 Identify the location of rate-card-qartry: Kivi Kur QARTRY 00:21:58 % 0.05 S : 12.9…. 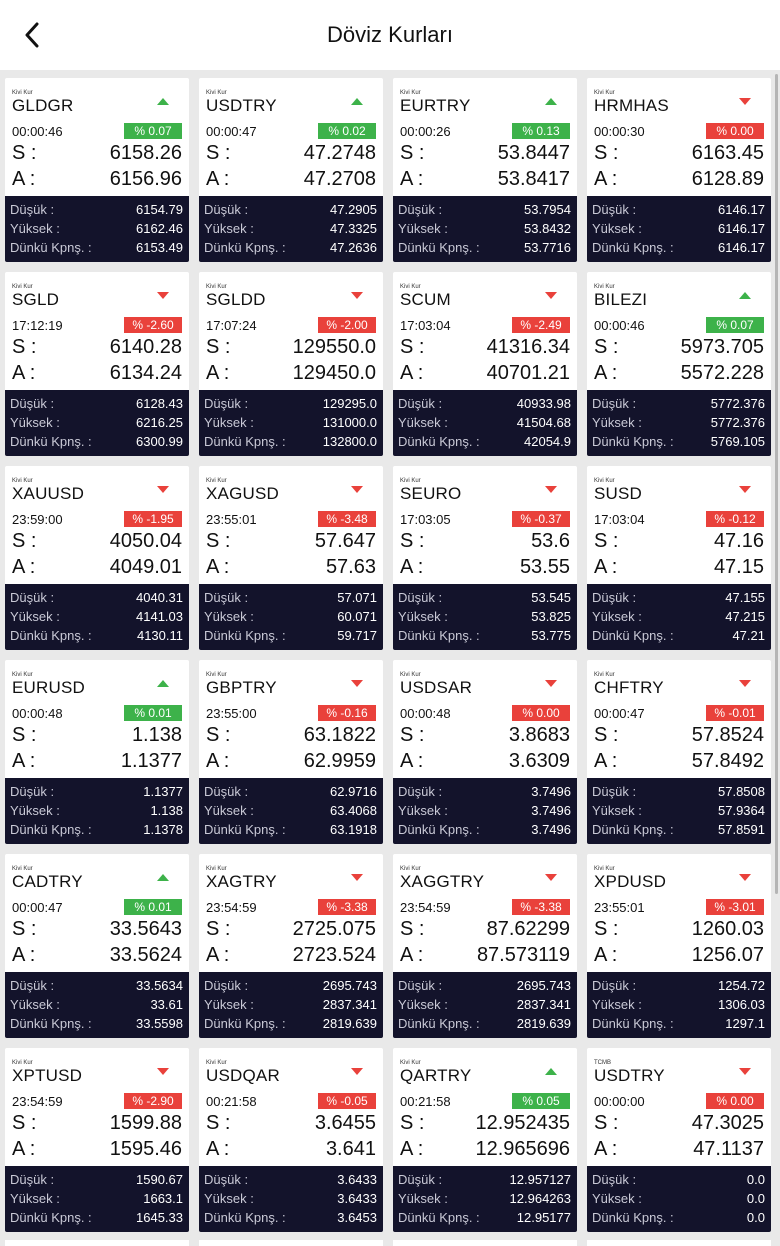
(485, 1140).